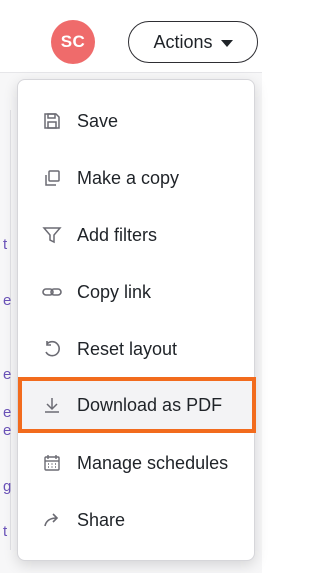 The height and width of the screenshot is (573, 320). What do you see at coordinates (7, 486) in the screenshot?
I see `background-link-glyph: g` at bounding box center [7, 486].